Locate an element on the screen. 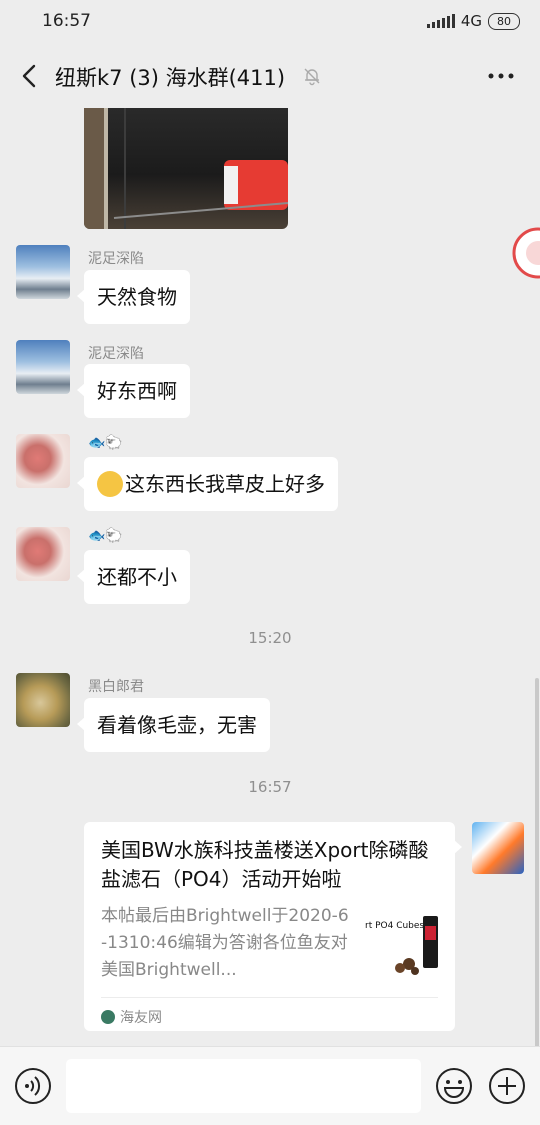 The width and height of the screenshot is (540, 1125). status-bar: 16:57 4G 80 is located at coordinates (270, 22).